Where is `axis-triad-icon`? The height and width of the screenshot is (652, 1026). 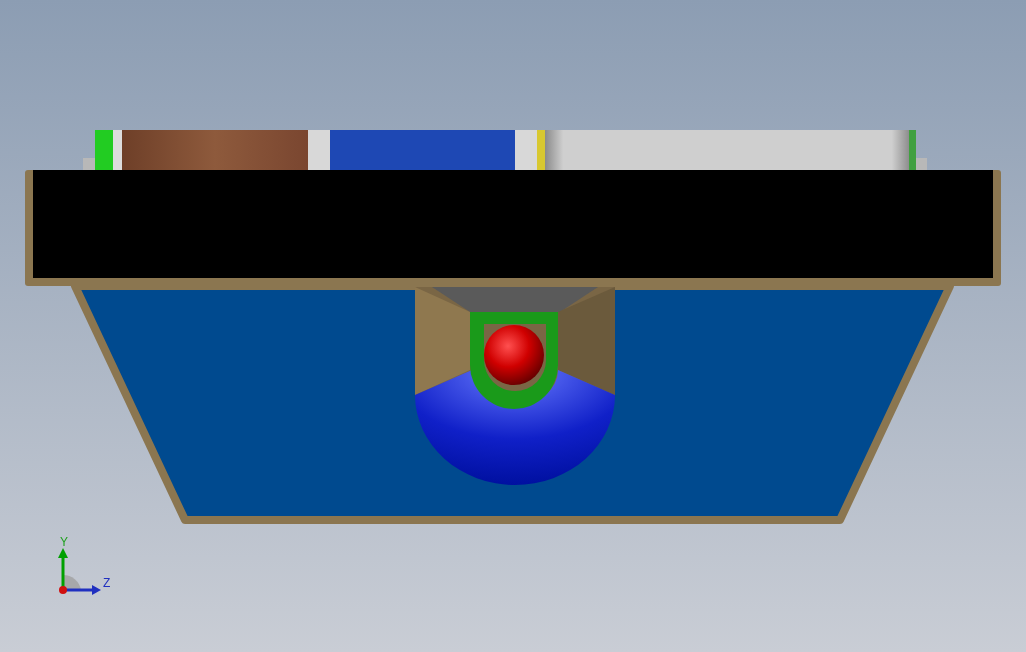
axis-triad-icon is located at coordinates (79, 571).